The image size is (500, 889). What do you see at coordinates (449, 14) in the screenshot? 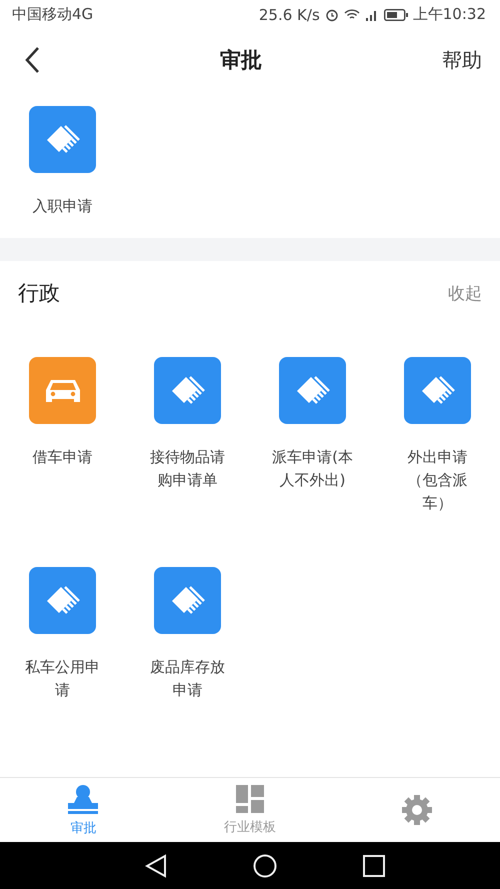
I see `clock-time: 上午10:32` at bounding box center [449, 14].